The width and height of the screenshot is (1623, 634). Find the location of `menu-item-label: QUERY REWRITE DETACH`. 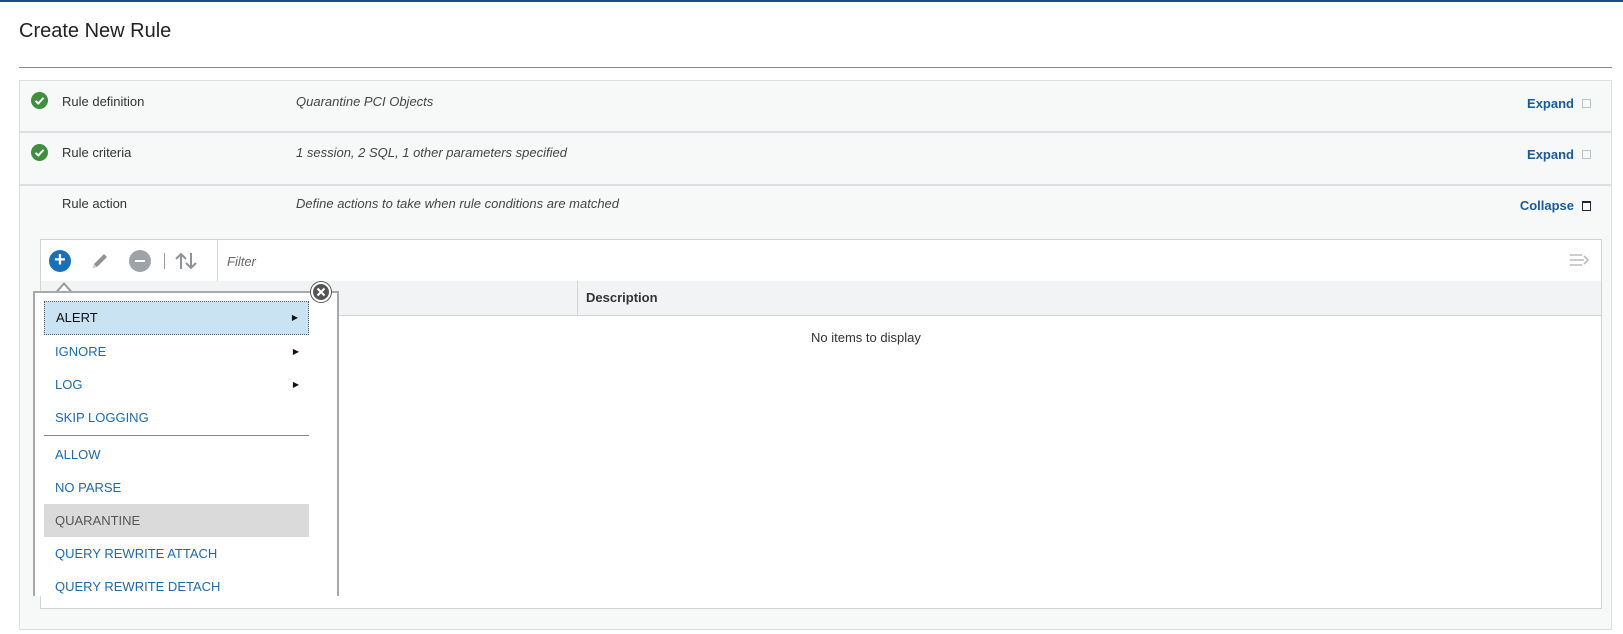

menu-item-label: QUERY REWRITE DETACH is located at coordinates (138, 586).